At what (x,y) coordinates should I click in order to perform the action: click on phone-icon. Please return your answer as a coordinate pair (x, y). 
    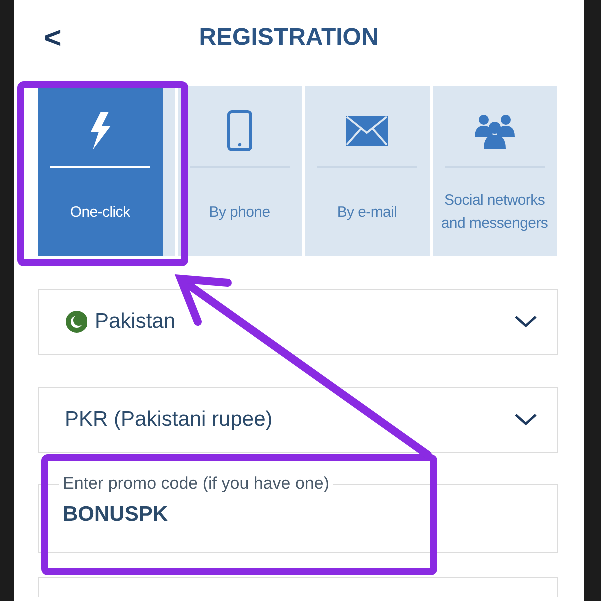
    Looking at the image, I should click on (239, 131).